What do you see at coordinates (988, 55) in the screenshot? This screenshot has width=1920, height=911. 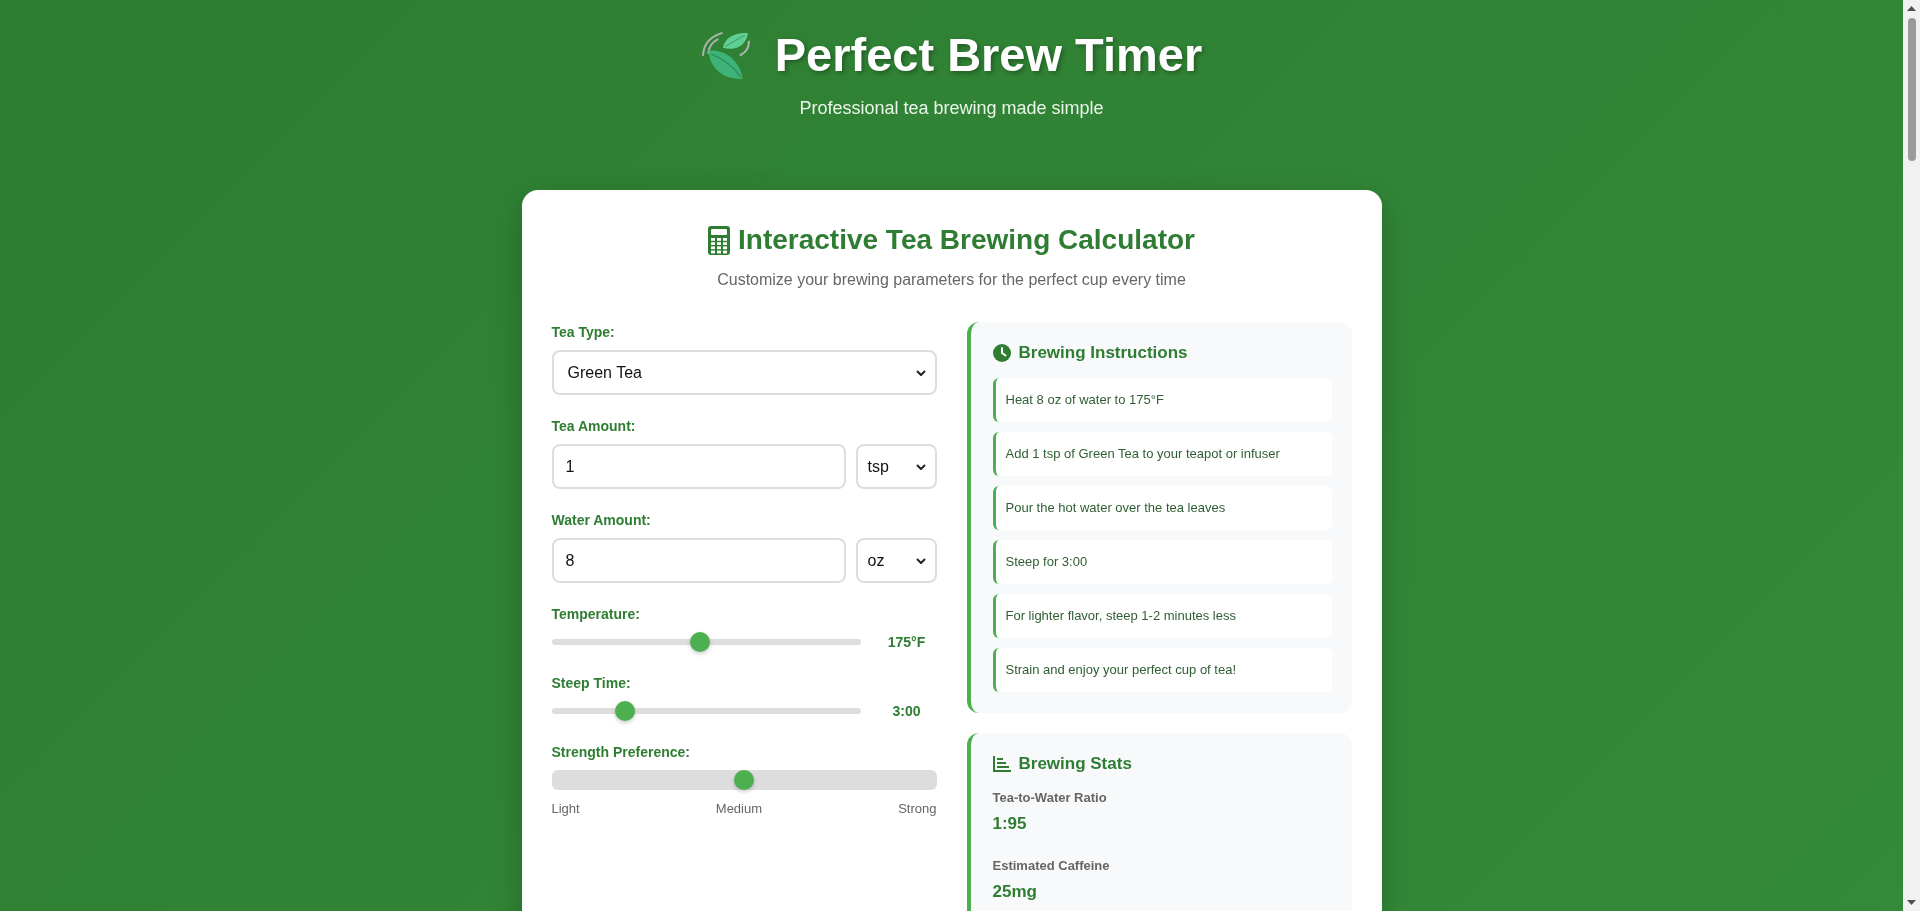 I see `app-title: Perfect Brew Timer` at bounding box center [988, 55].